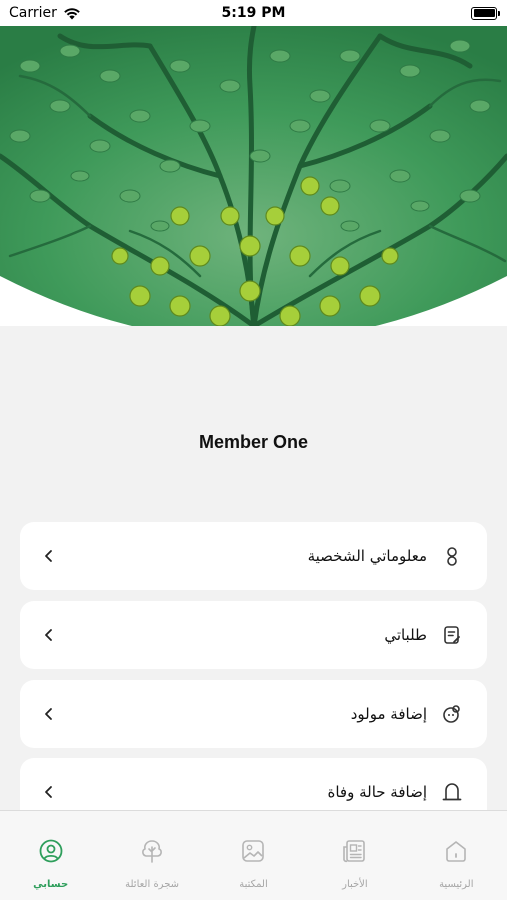 The width and height of the screenshot is (507, 900). I want to click on gallery-icon, so click(253, 851).